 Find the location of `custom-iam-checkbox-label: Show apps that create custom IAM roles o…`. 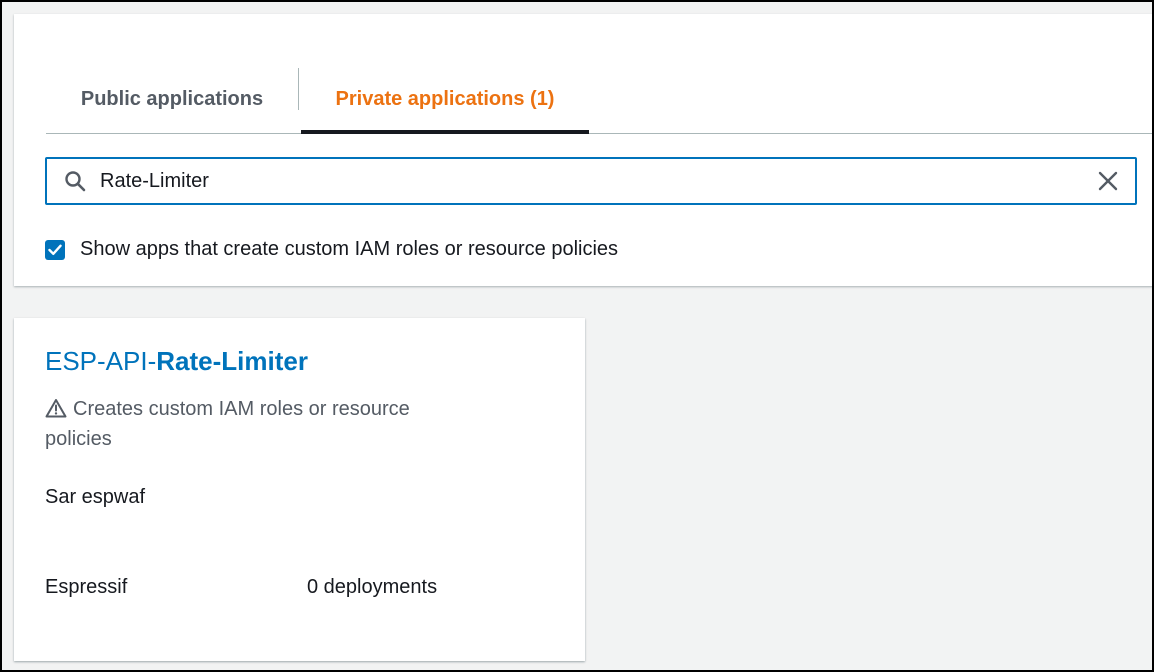

custom-iam-checkbox-label: Show apps that create custom IAM roles o… is located at coordinates (349, 249).